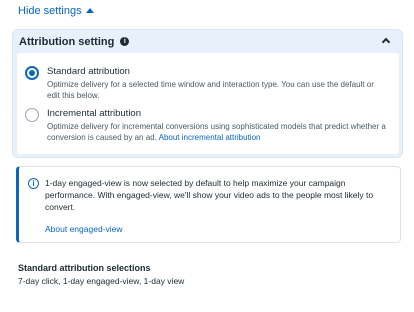 The image size is (414, 312). What do you see at coordinates (386, 42) in the screenshot?
I see `chevron-up-icon` at bounding box center [386, 42].